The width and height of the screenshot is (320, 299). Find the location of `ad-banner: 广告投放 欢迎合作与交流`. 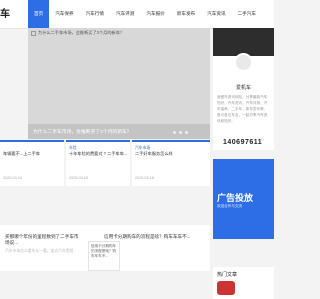

ad-banner: 广告投放 欢迎合作与交流 is located at coordinates (243, 199).